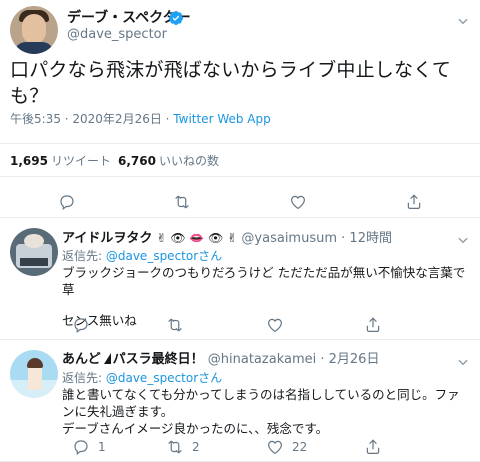  What do you see at coordinates (81, 359) in the screenshot?
I see `author-name: あんど` at bounding box center [81, 359].